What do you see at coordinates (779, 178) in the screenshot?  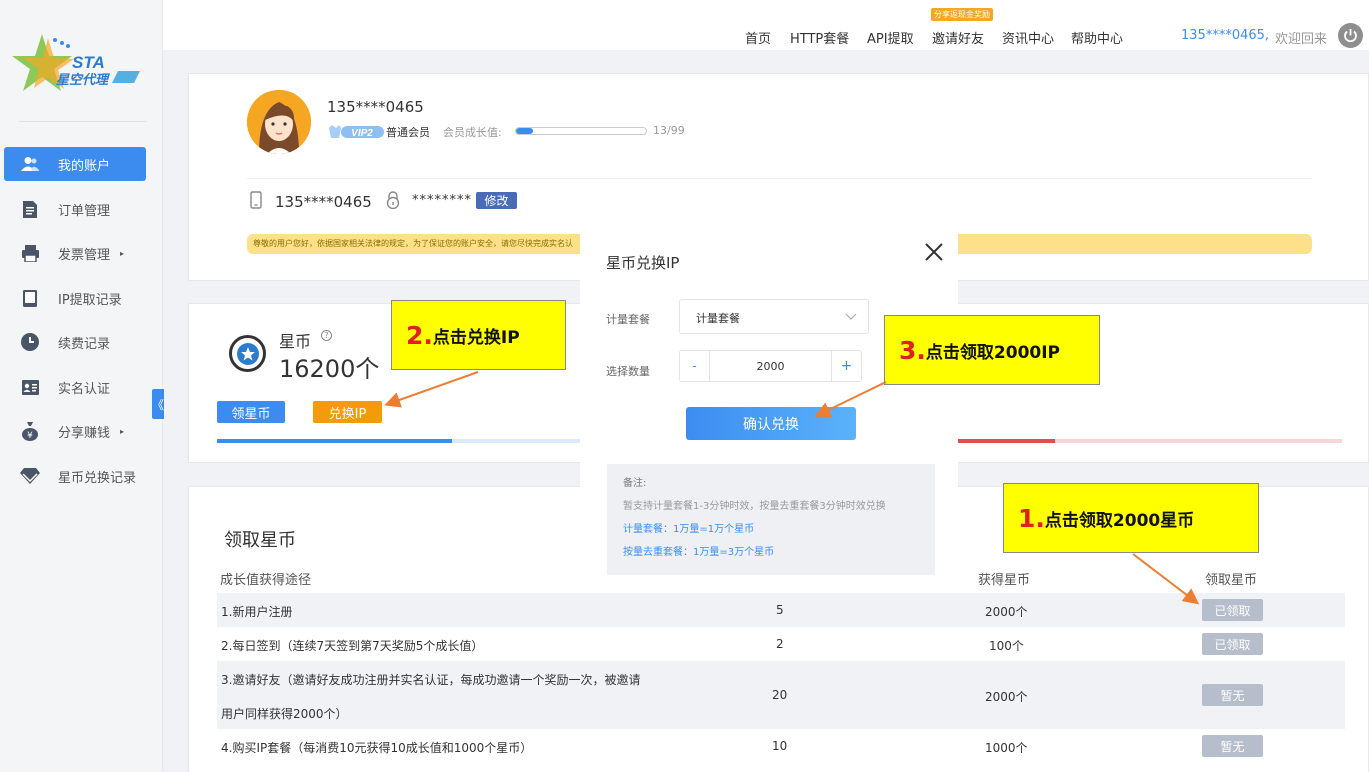 I see `divider` at bounding box center [779, 178].